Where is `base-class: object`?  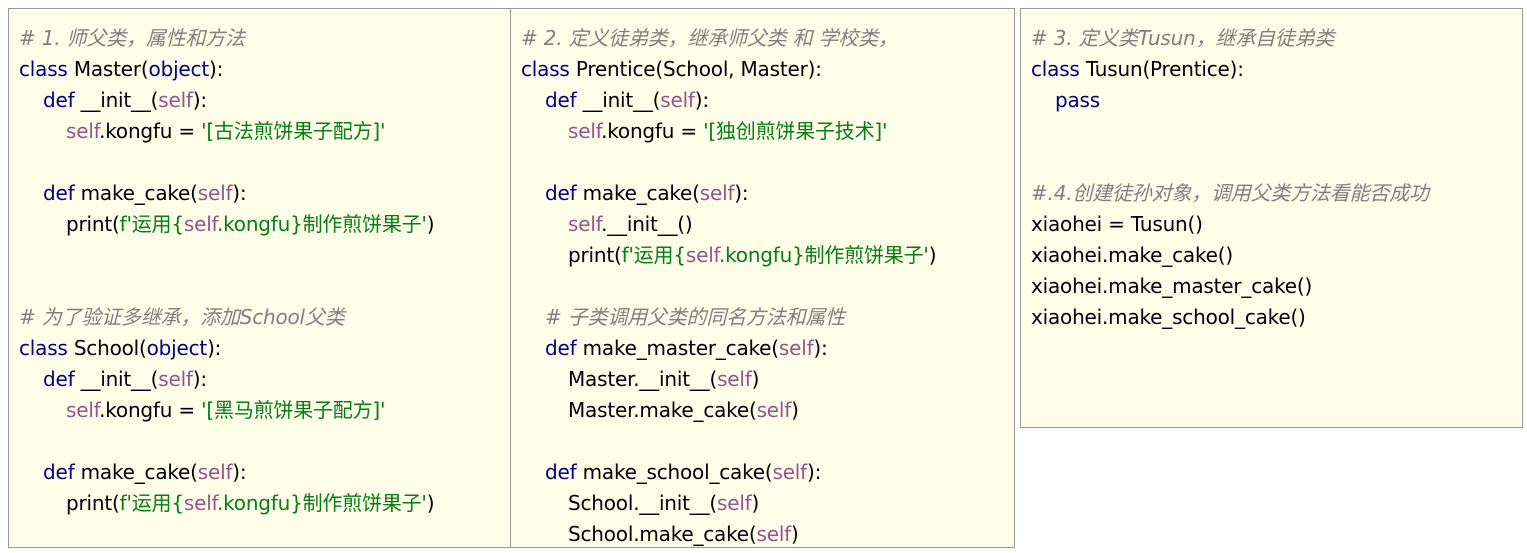
base-class: object is located at coordinates (177, 348).